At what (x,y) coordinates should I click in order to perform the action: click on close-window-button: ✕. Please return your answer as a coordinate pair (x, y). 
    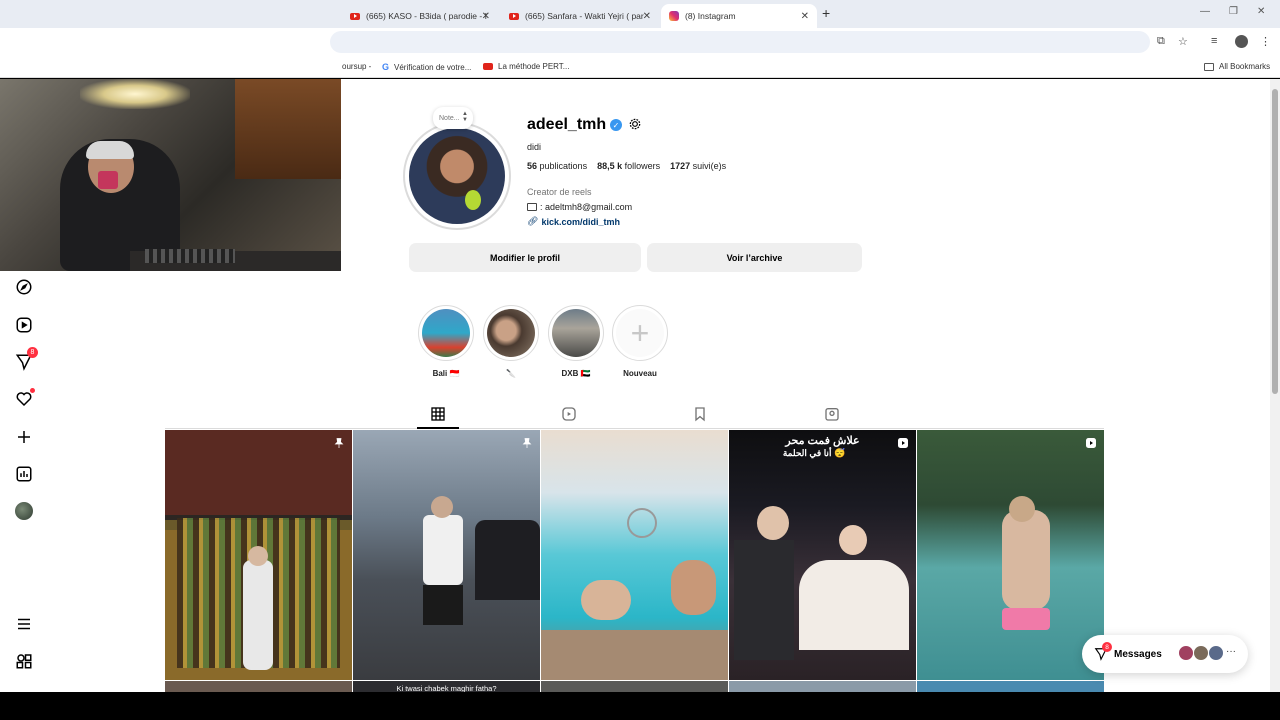
    Looking at the image, I should click on (1261, 11).